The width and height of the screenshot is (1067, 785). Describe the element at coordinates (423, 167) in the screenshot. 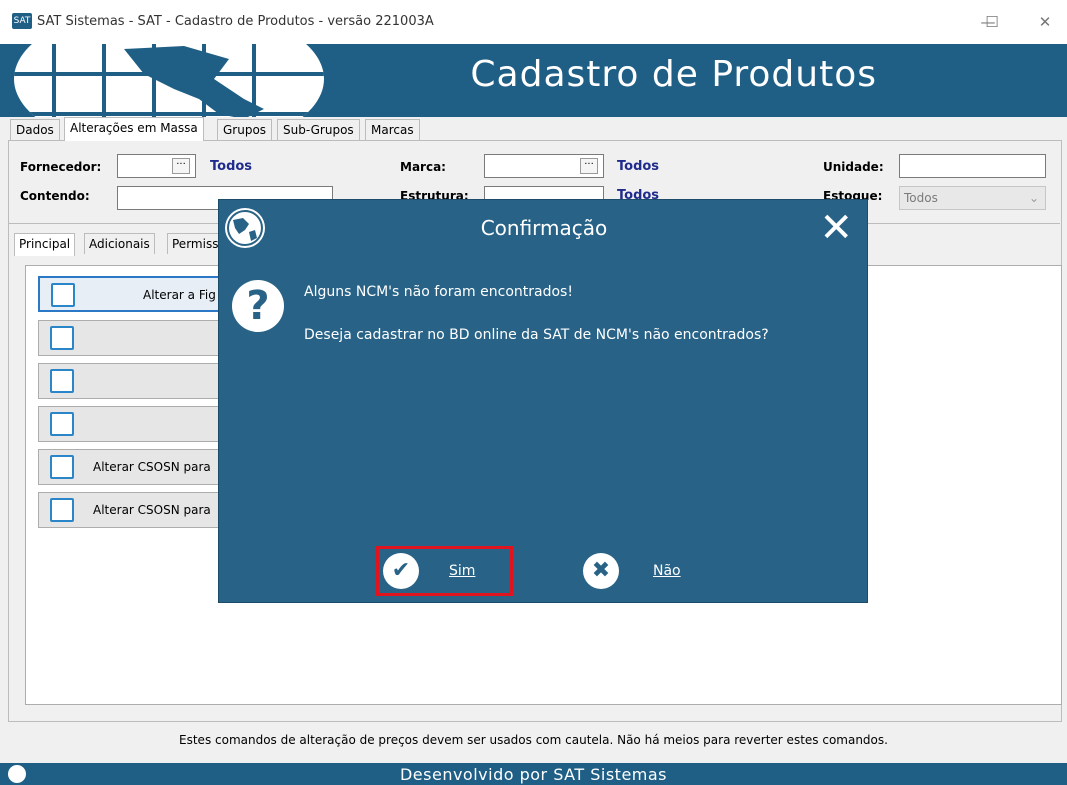

I see `marca-label: Marca:` at that location.